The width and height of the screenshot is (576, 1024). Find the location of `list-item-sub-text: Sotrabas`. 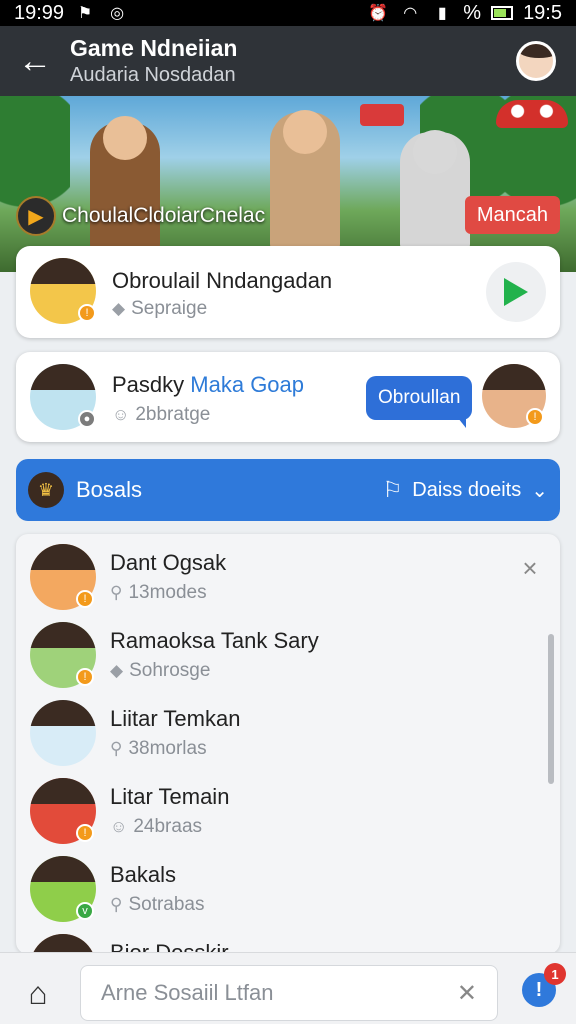

list-item-sub-text: Sotrabas is located at coordinates (166, 904).